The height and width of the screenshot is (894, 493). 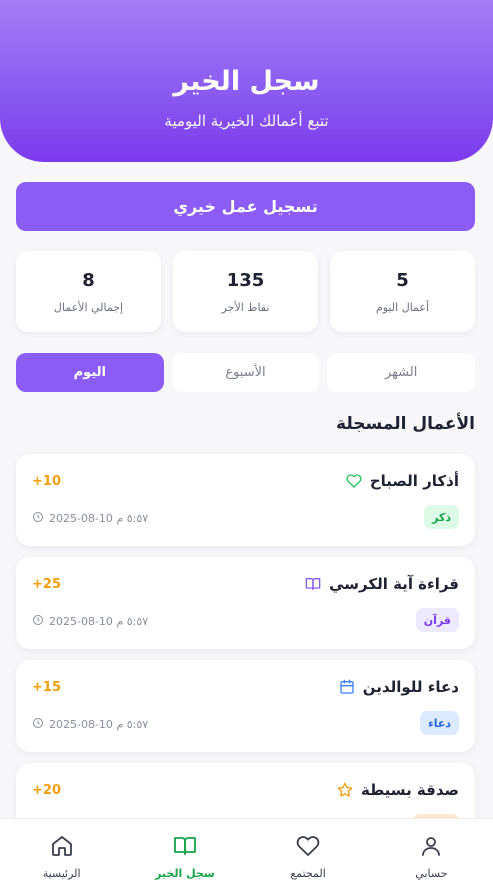 I want to click on deed-name: أذكار الصباح, so click(x=414, y=481).